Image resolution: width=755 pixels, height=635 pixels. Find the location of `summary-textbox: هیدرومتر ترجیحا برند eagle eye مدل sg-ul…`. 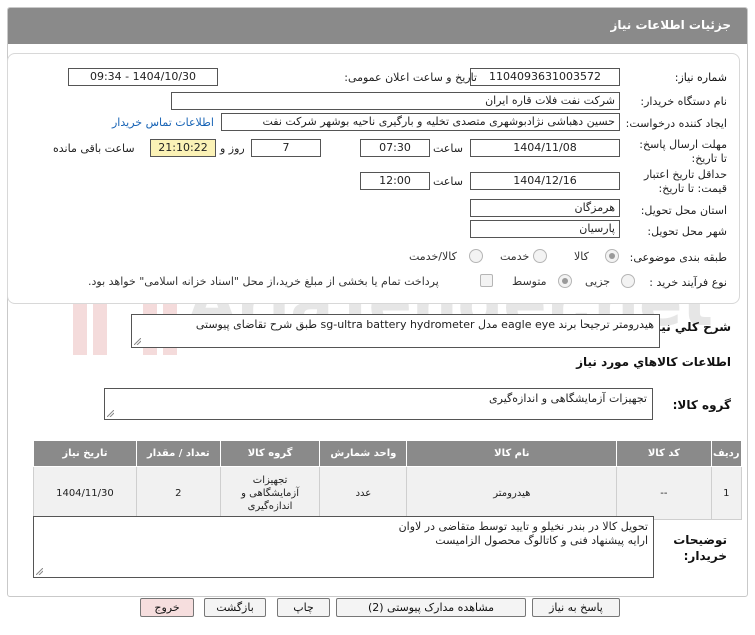

summary-textbox: هیدرومتر ترجیحا برند eagle eye مدل sg-ul… is located at coordinates (395, 331).